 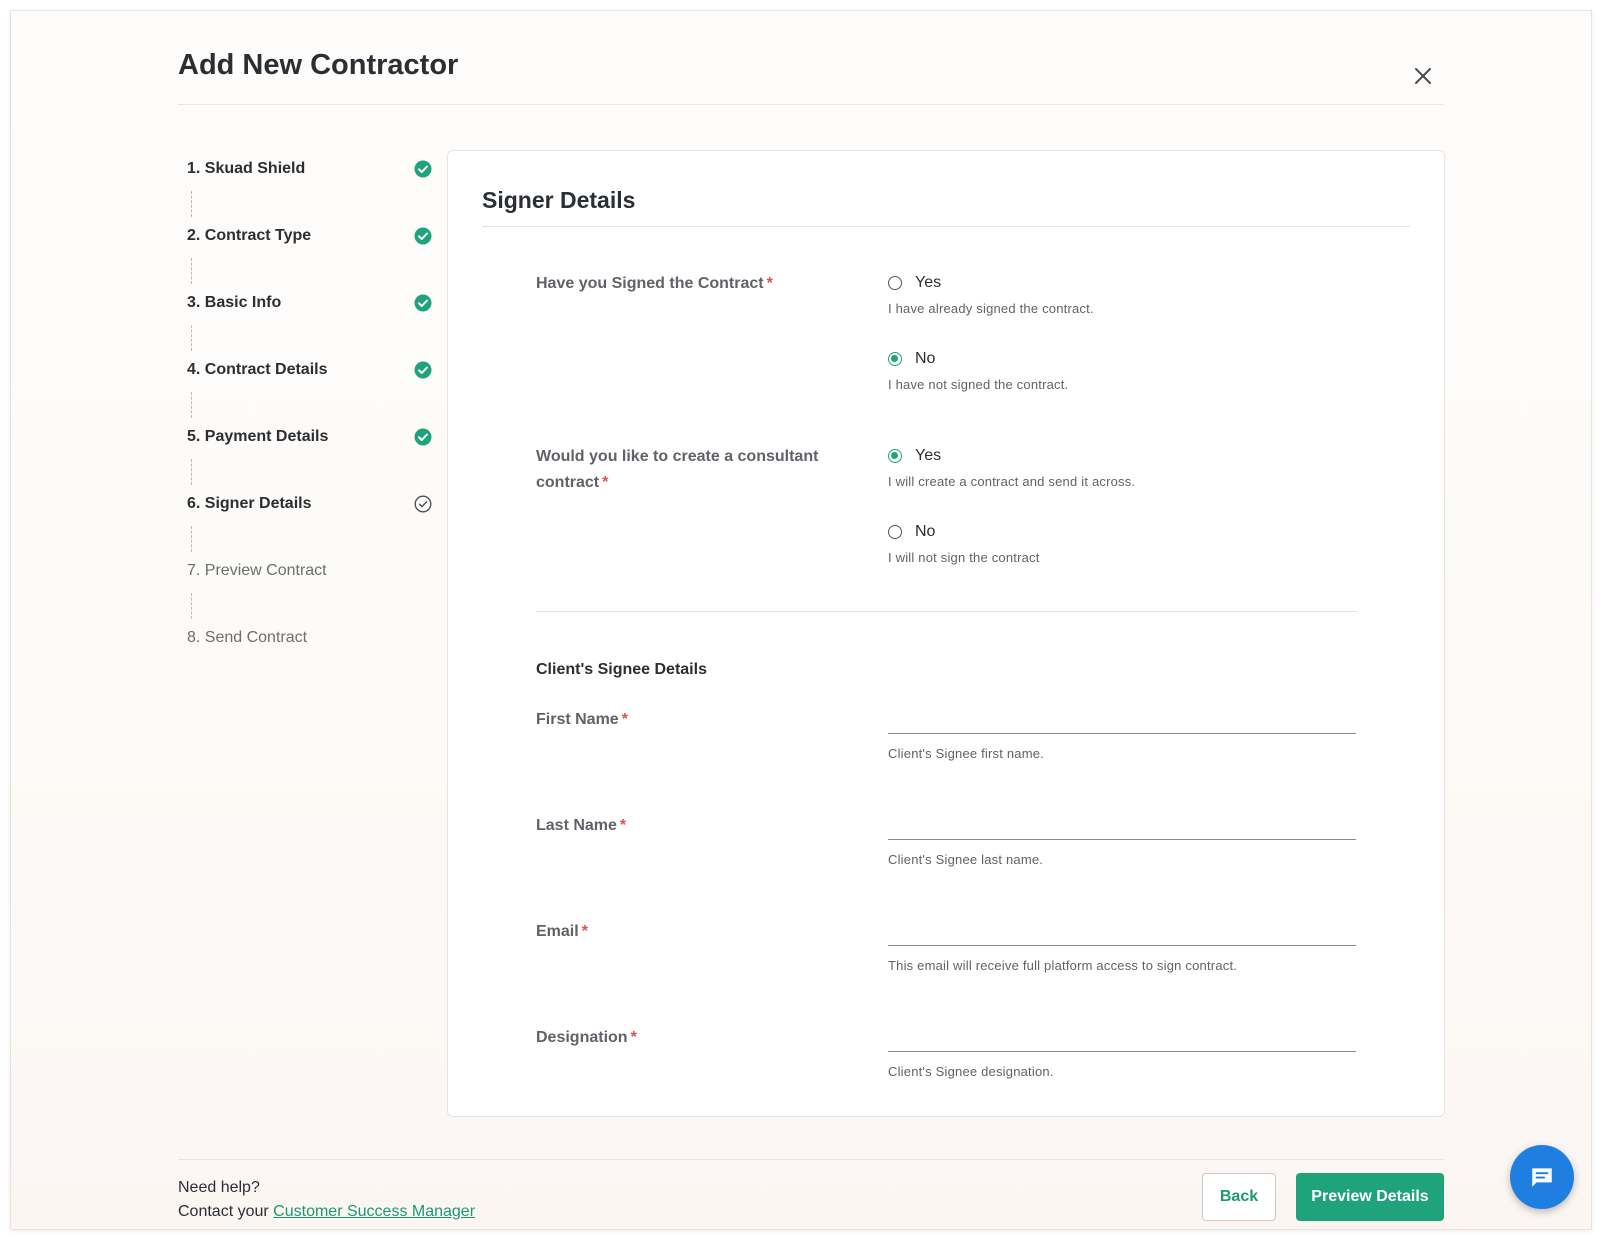 What do you see at coordinates (978, 384) in the screenshot?
I see `radio-hint: I have not signed the contract.` at bounding box center [978, 384].